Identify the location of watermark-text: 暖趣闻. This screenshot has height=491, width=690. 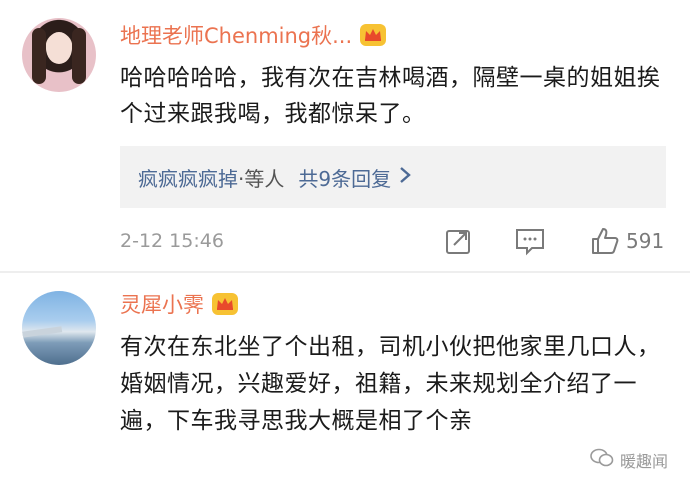
(644, 461).